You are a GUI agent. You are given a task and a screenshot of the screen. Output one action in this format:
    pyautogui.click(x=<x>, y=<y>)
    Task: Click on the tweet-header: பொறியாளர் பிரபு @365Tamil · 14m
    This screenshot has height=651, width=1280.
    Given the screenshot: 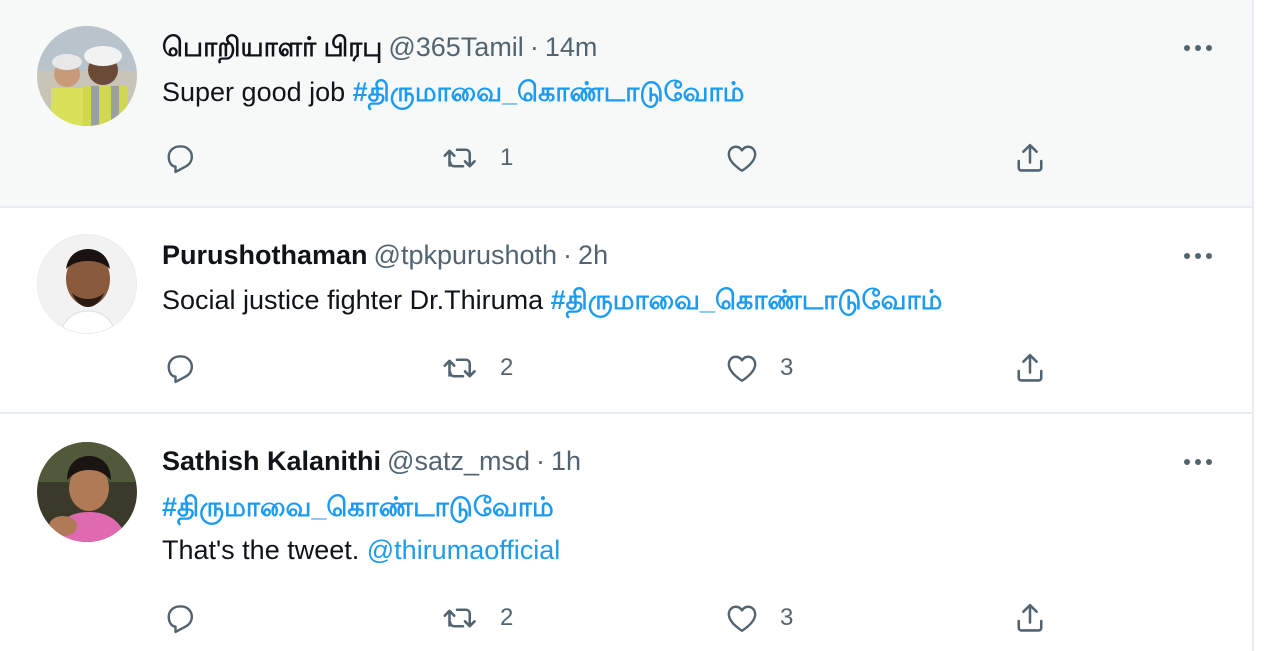 What is the action you would take?
    pyautogui.click(x=379, y=47)
    